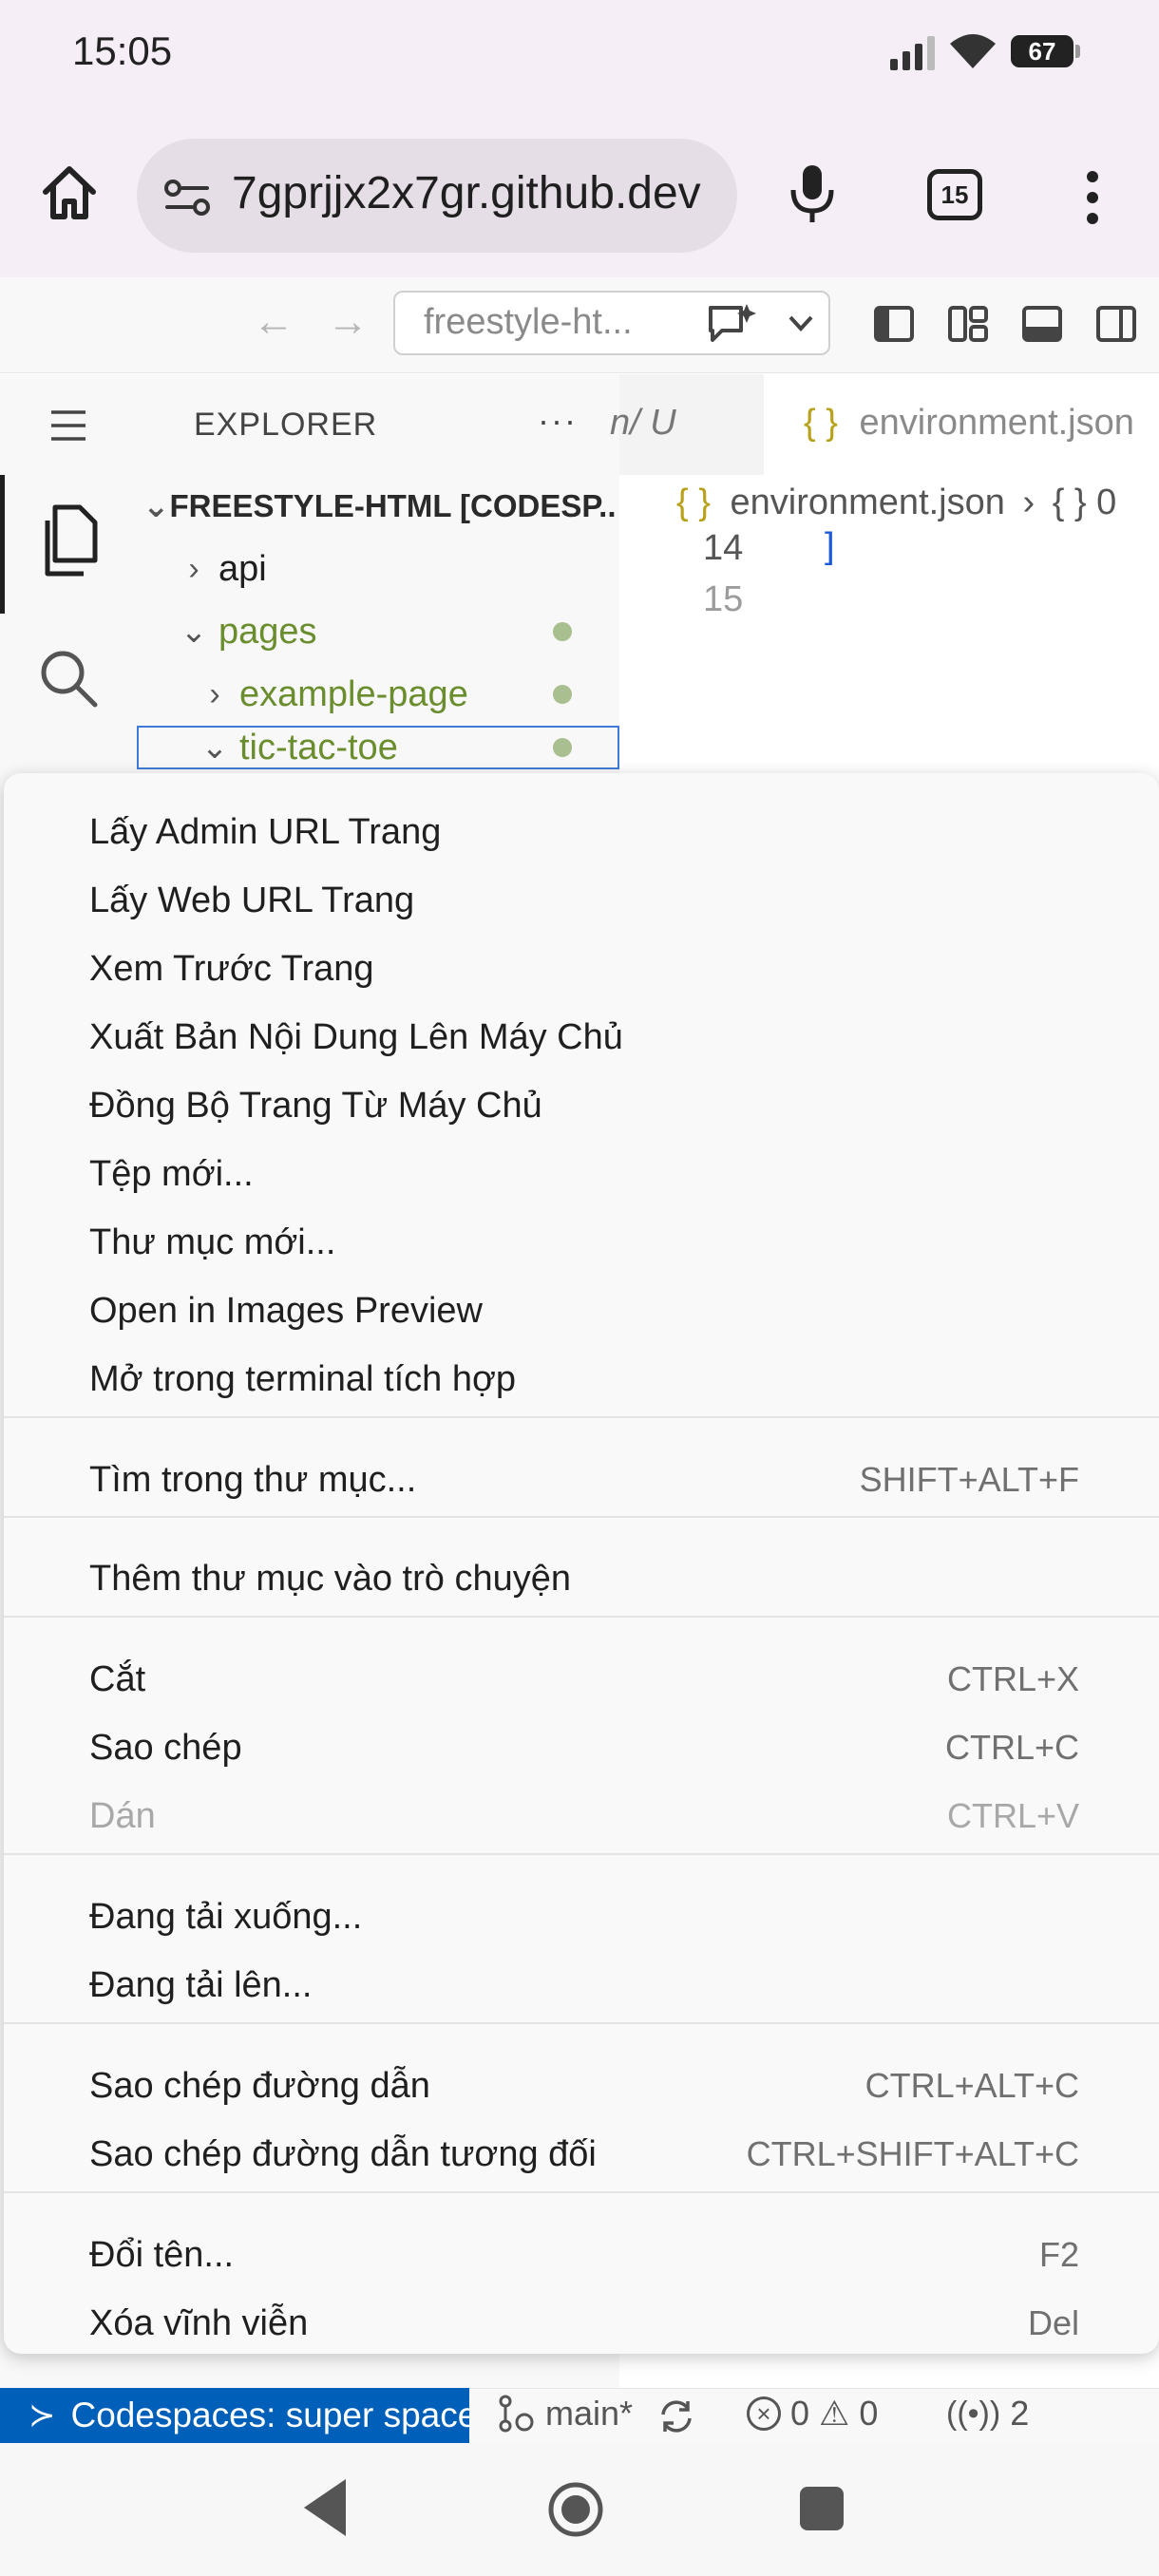 This screenshot has width=1159, height=2576. I want to click on menu-item-publish-content: Xuất Bản Nội Dung Lên Máy Chủ, so click(581, 1037).